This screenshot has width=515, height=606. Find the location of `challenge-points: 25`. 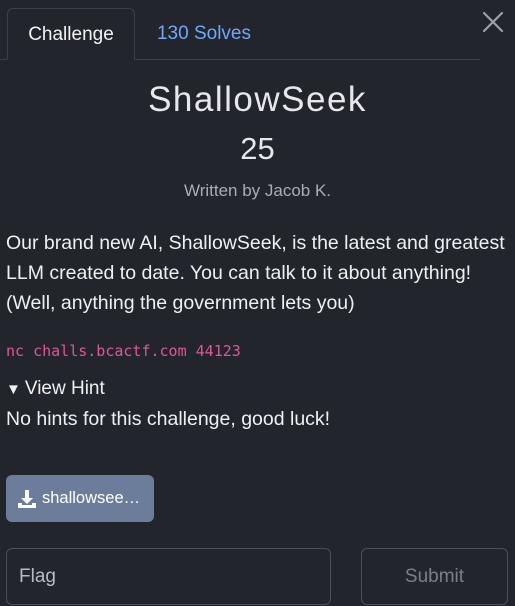

challenge-points: 25 is located at coordinates (257, 148).